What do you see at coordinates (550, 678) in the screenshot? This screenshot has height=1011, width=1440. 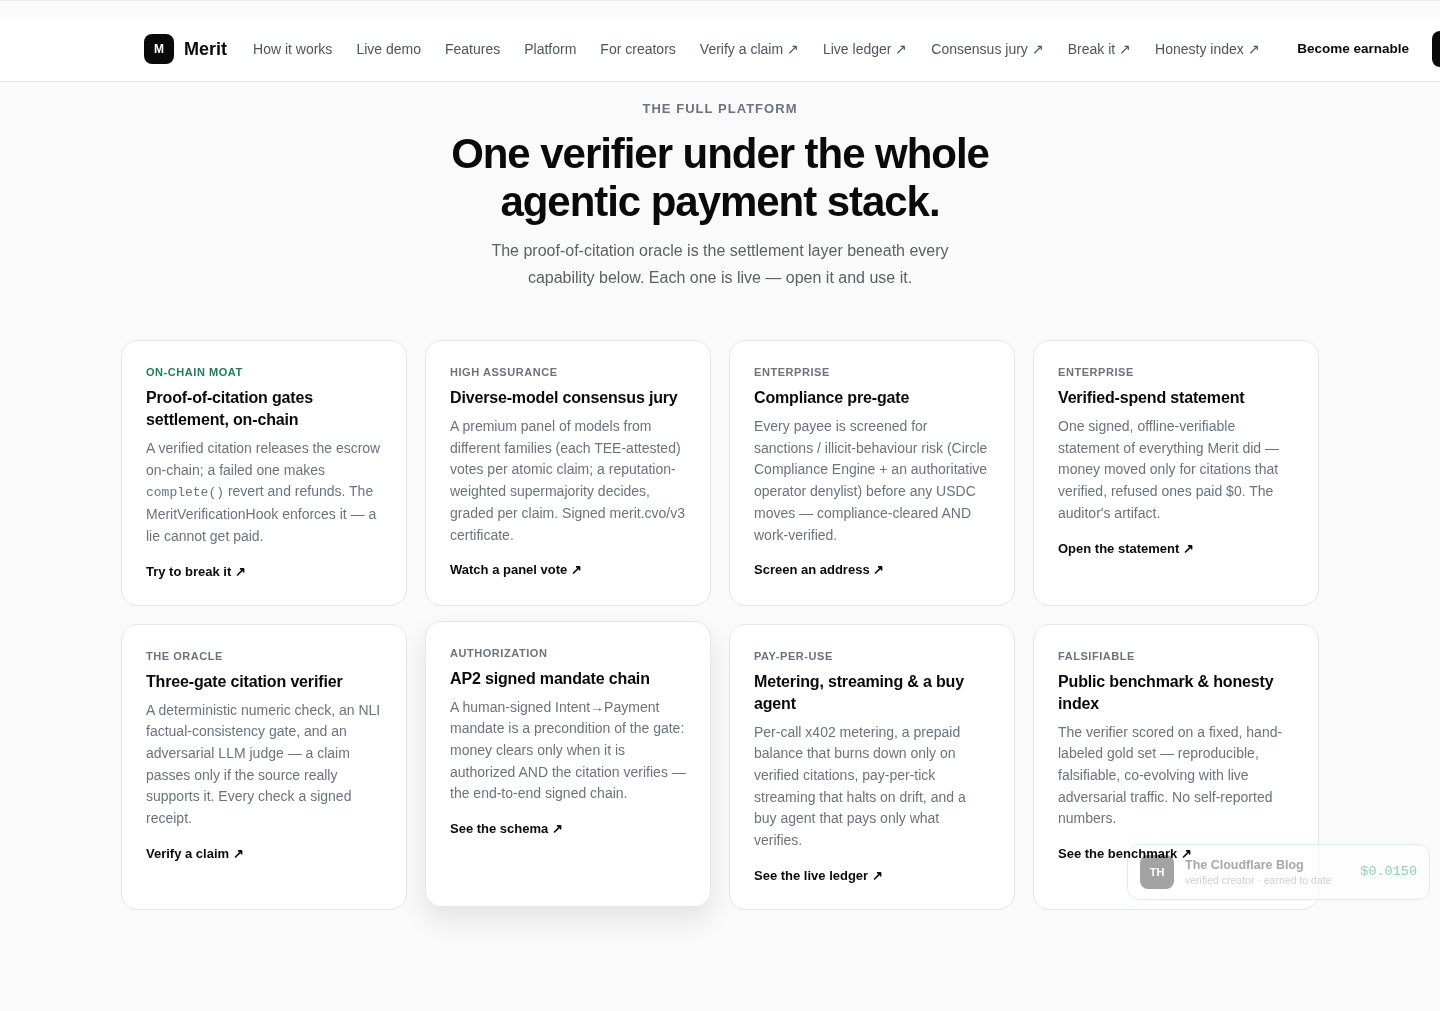 I see `card-title: AP2 signed mandate chain` at bounding box center [550, 678].